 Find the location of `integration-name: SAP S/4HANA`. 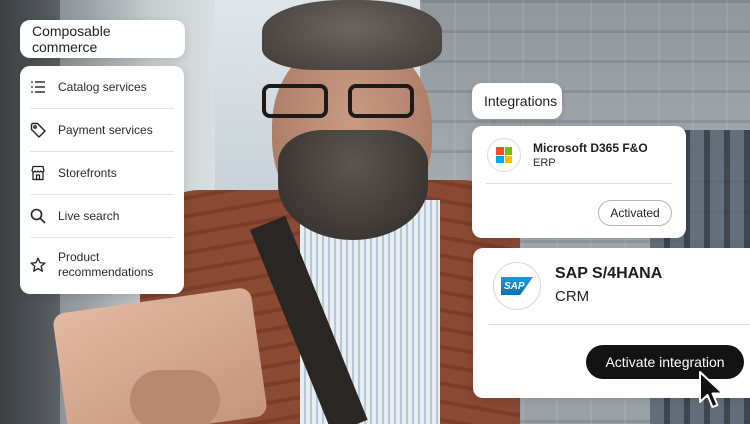

integration-name: SAP S/4HANA is located at coordinates (609, 273).